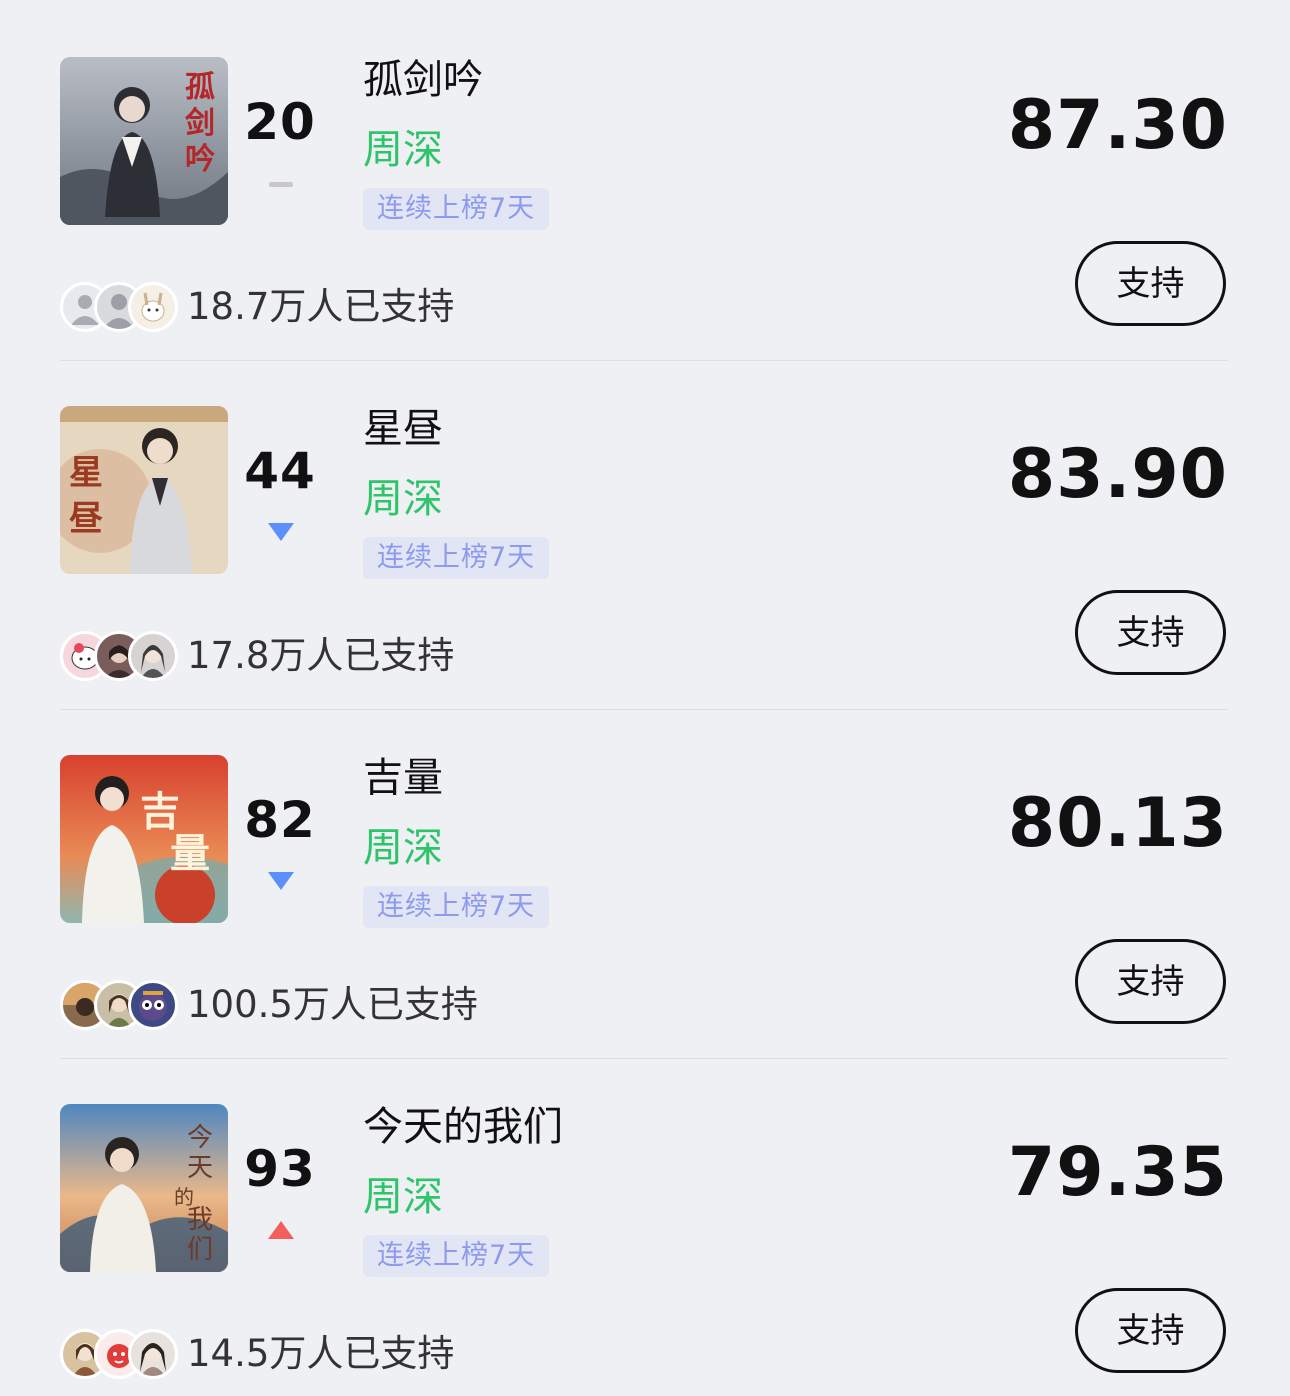  I want to click on svg-text: 星, so click(86, 473).